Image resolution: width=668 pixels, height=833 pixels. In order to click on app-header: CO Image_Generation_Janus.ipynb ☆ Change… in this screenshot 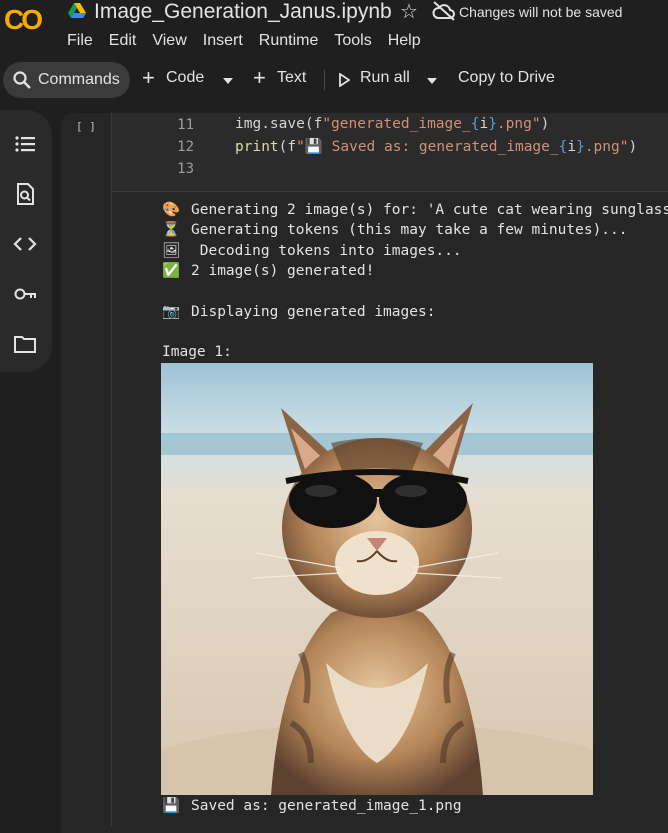, I will do `click(334, 30)`.